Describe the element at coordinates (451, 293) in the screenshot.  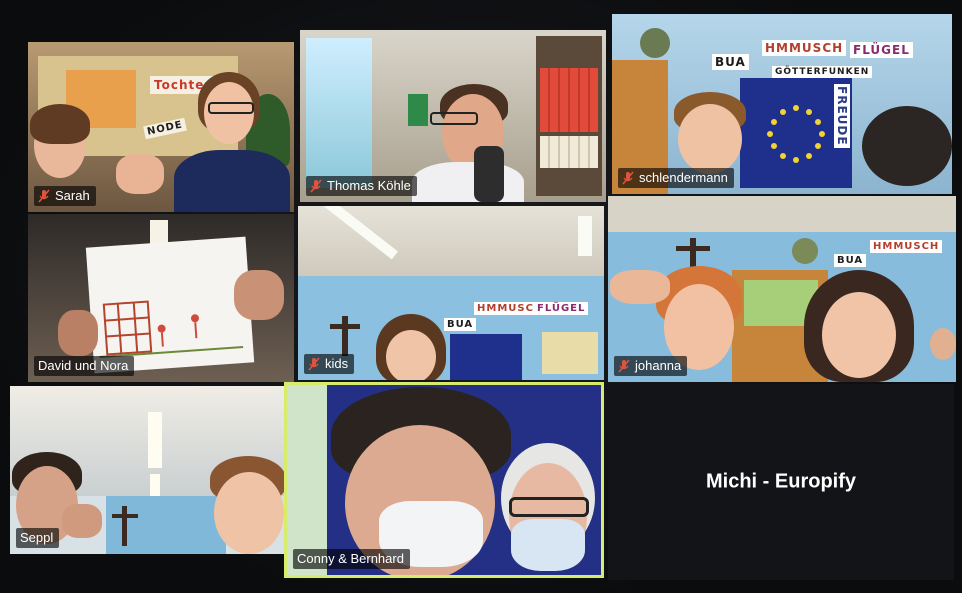
I see `video-tile-kids: BUA HMMUSCH FLÜGEL kids` at that location.